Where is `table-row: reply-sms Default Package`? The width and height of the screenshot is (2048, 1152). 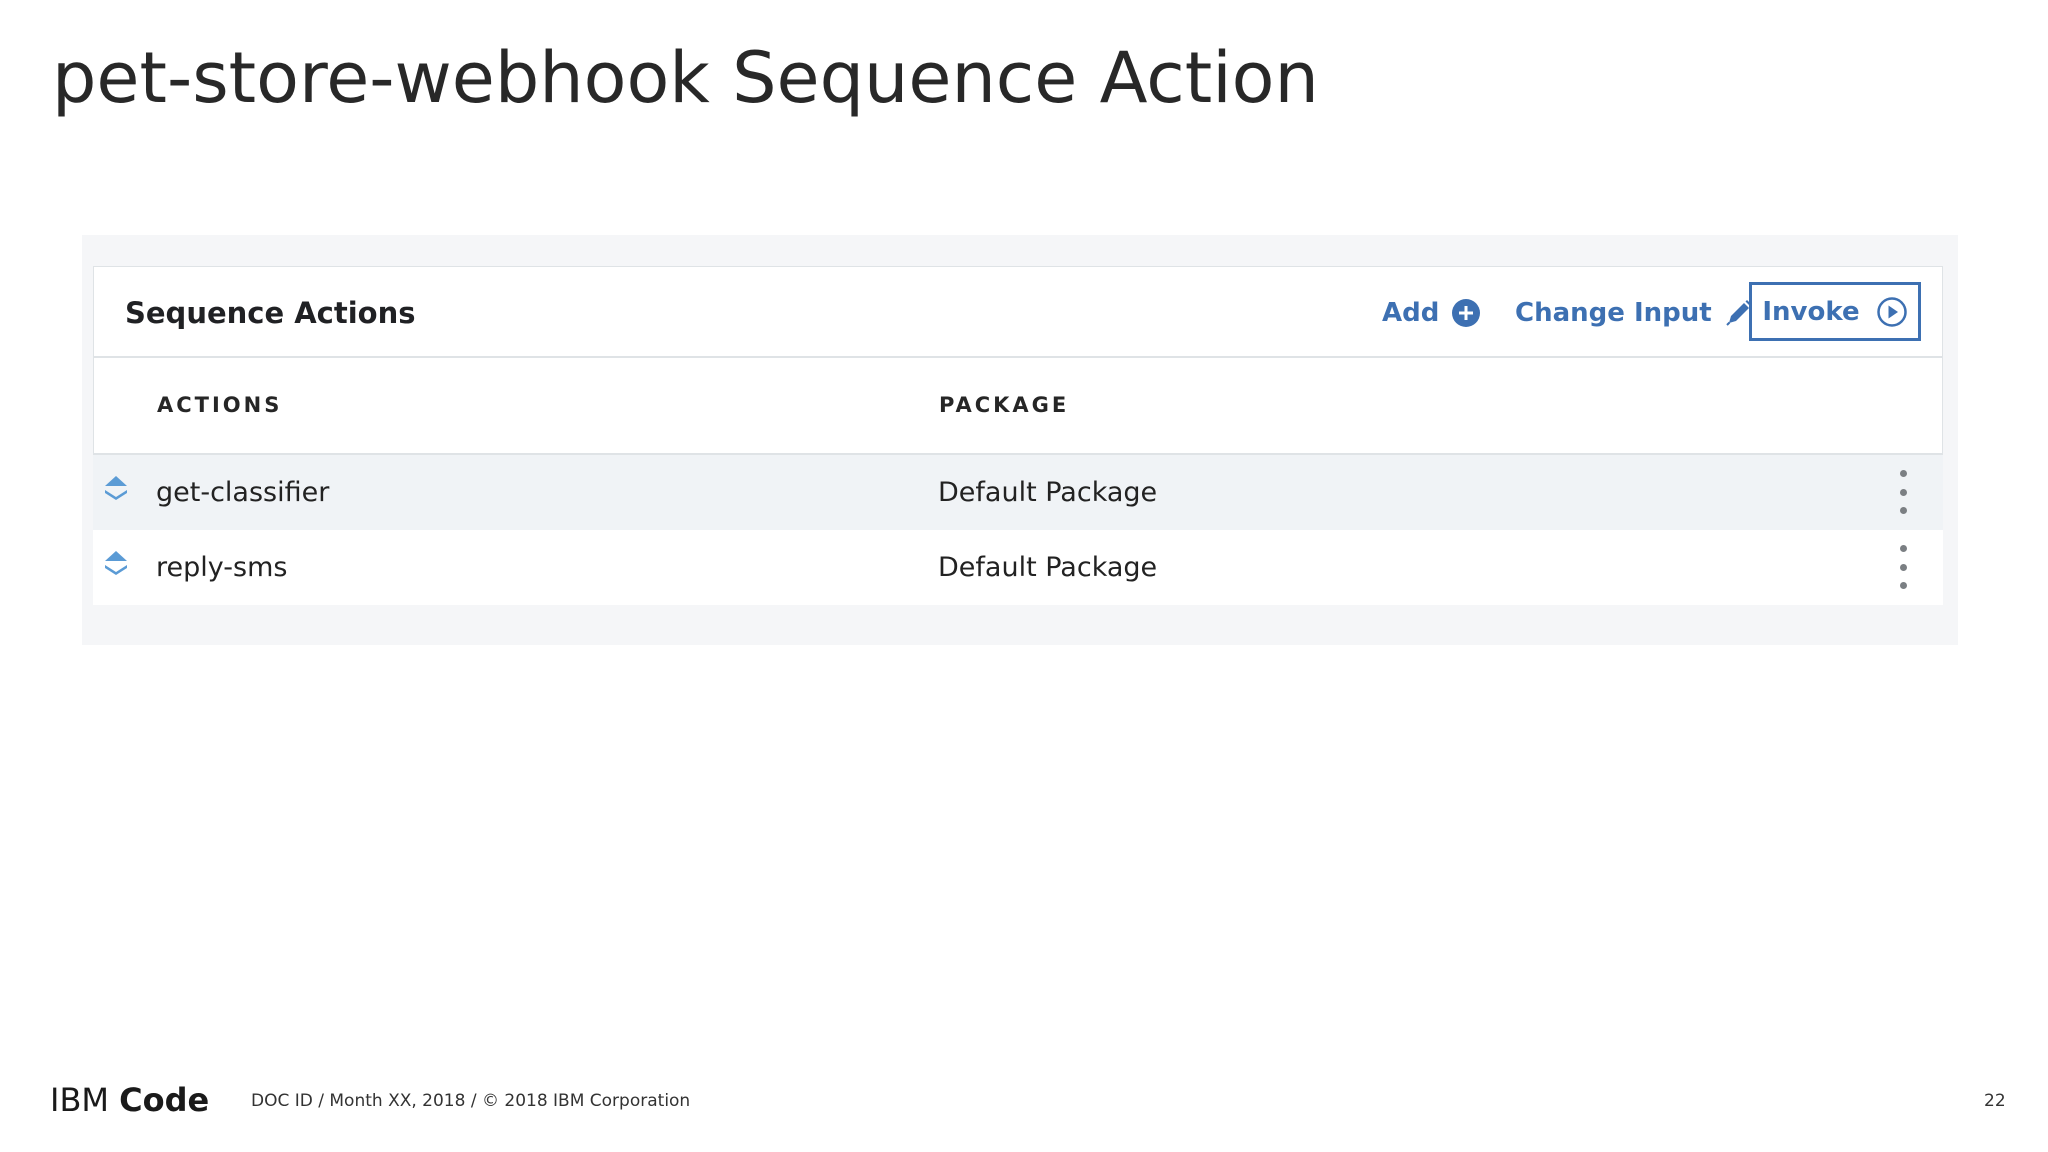
table-row: reply-sms Default Package is located at coordinates (1018, 567).